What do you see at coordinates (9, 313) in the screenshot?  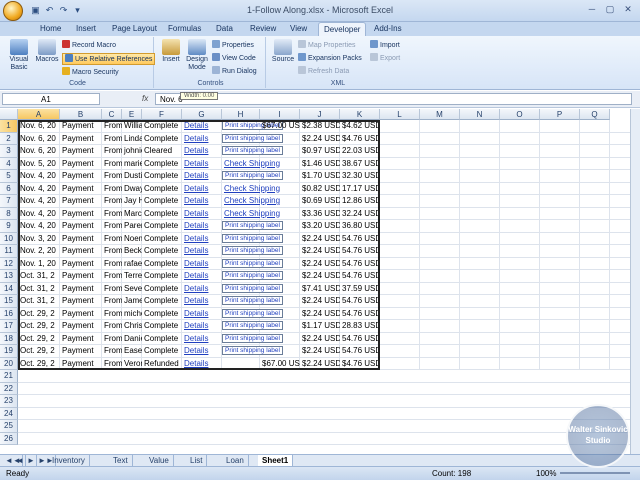 I see `row-header: 16` at bounding box center [9, 313].